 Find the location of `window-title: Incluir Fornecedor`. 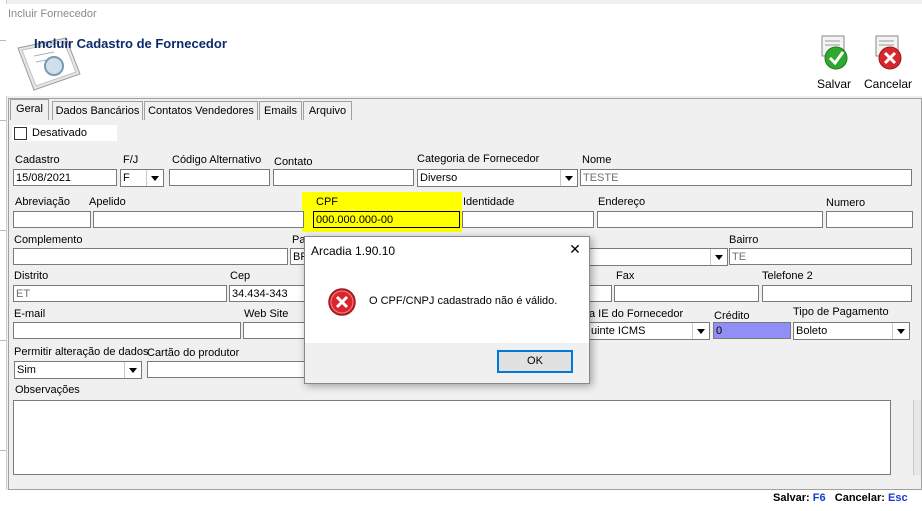

window-title: Incluir Fornecedor is located at coordinates (52, 14).